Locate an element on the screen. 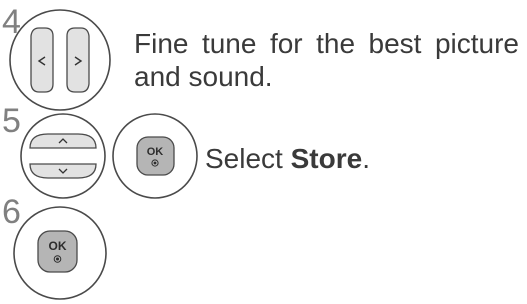 This screenshot has height=304, width=527. up-down-remote-buttons is located at coordinates (63, 156).